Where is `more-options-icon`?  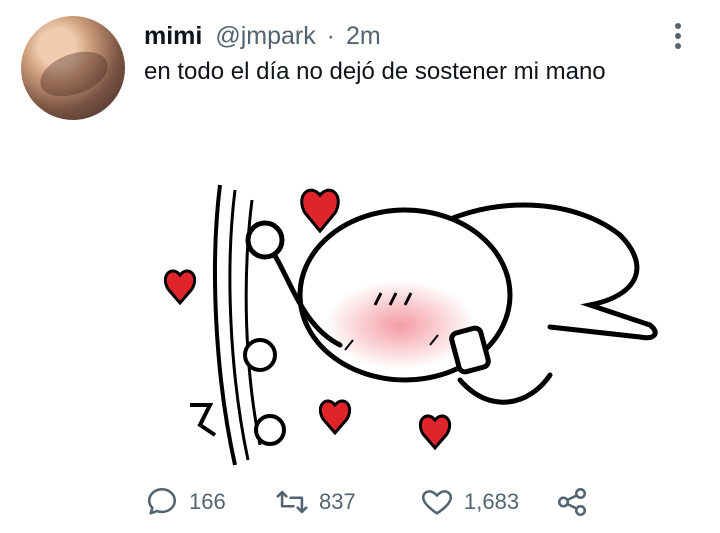
more-options-icon is located at coordinates (678, 36).